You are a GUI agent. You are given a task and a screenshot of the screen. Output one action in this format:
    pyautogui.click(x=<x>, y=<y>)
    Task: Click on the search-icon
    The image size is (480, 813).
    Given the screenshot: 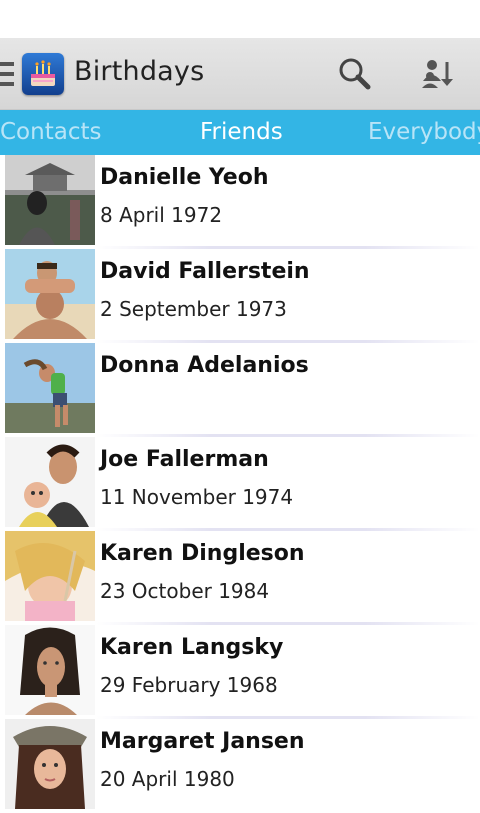 What is the action you would take?
    pyautogui.click(x=355, y=74)
    